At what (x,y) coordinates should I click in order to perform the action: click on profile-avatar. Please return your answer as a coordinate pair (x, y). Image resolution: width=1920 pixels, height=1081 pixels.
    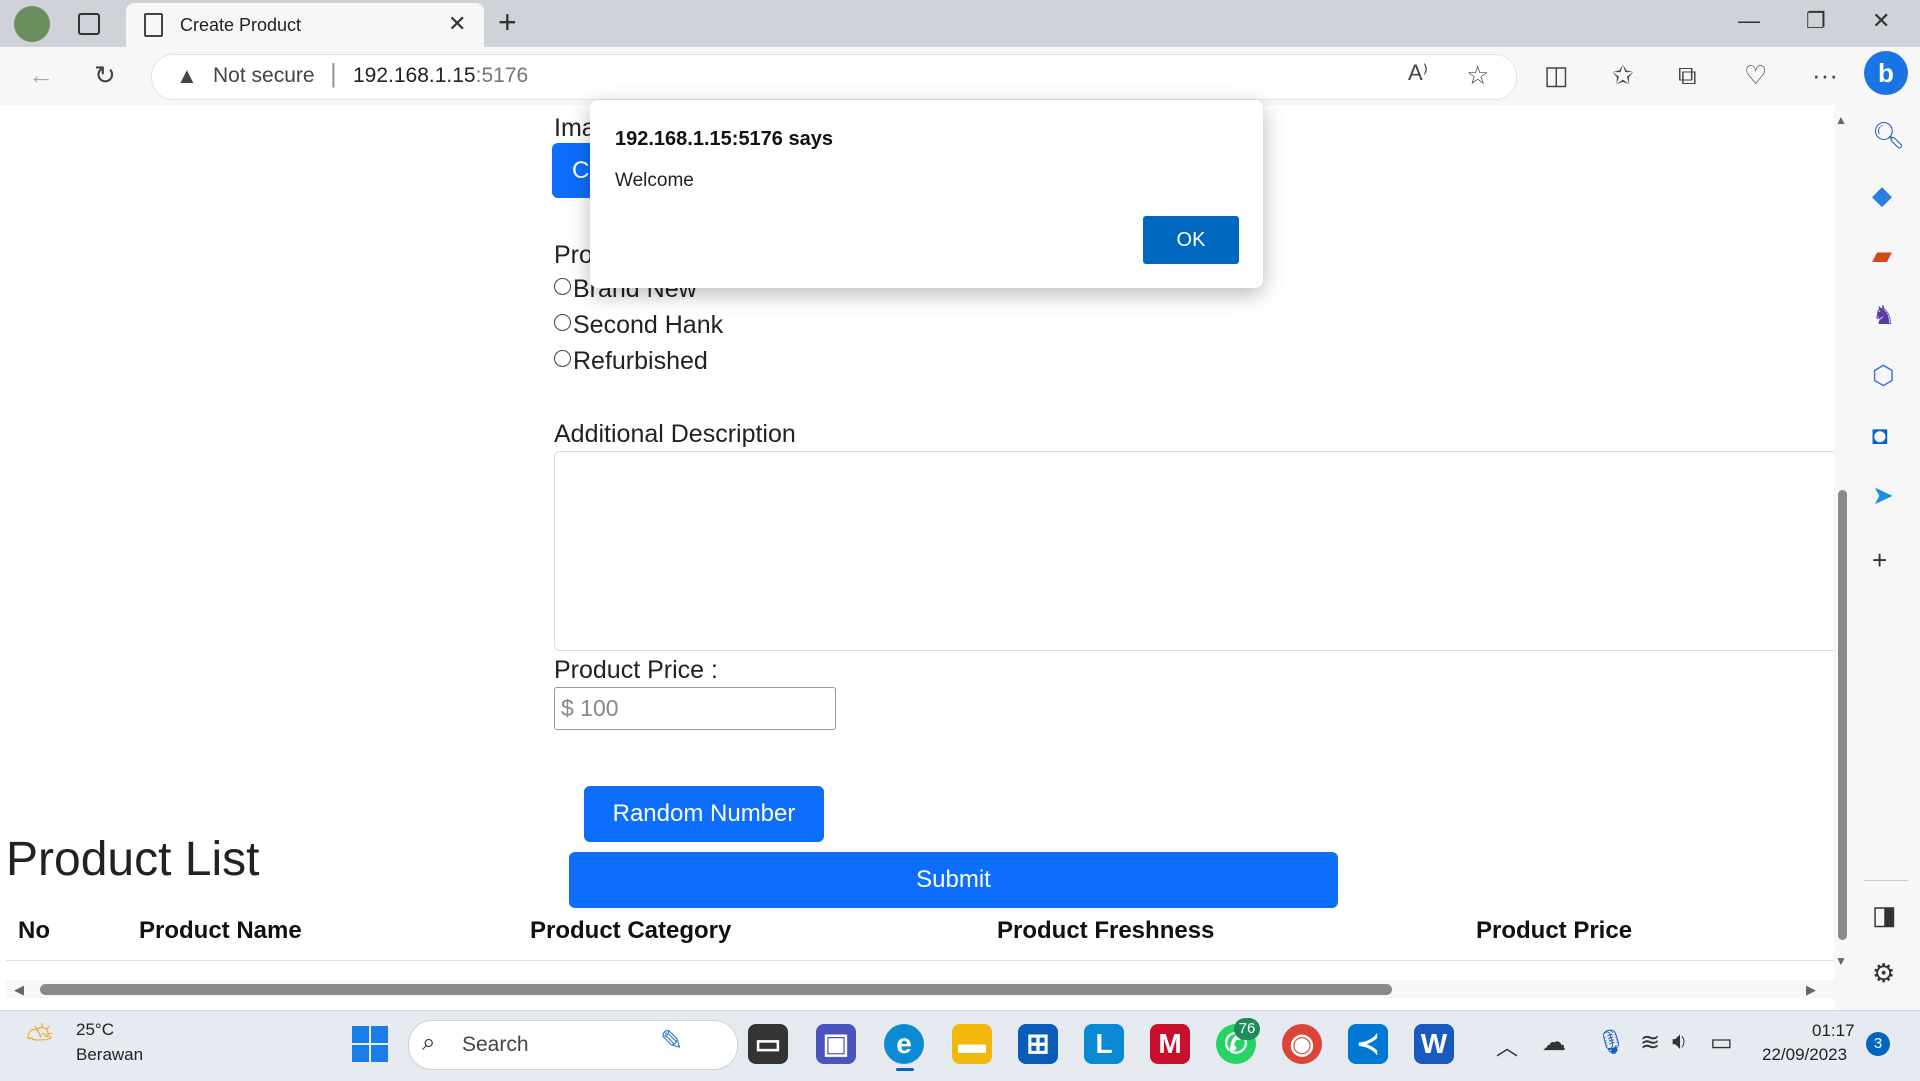
    Looking at the image, I should click on (32, 24).